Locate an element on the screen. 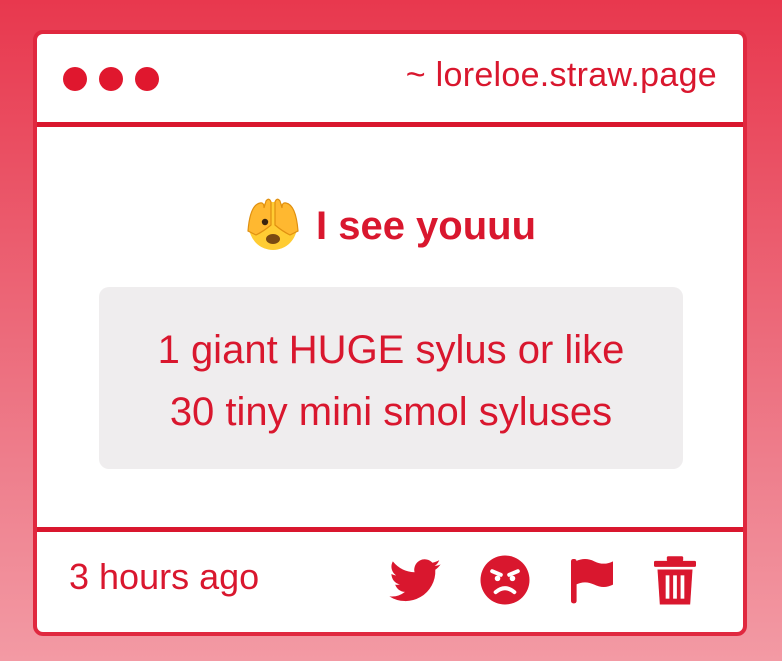  post-title-row: I see youuu is located at coordinates (390, 224).